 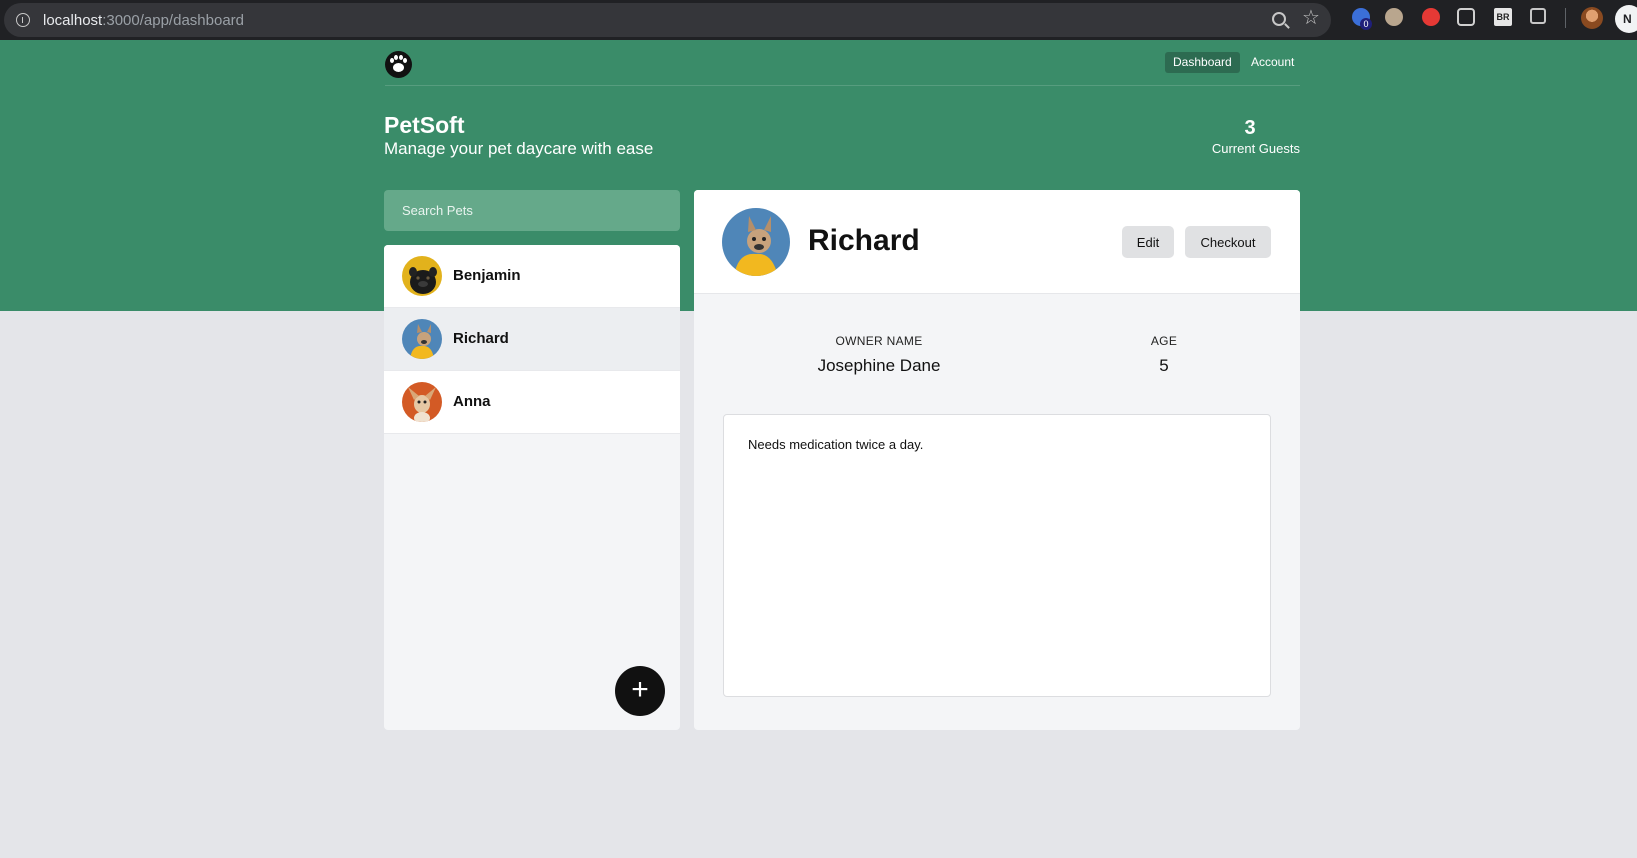 What do you see at coordinates (1279, 19) in the screenshot?
I see `zoom-icon` at bounding box center [1279, 19].